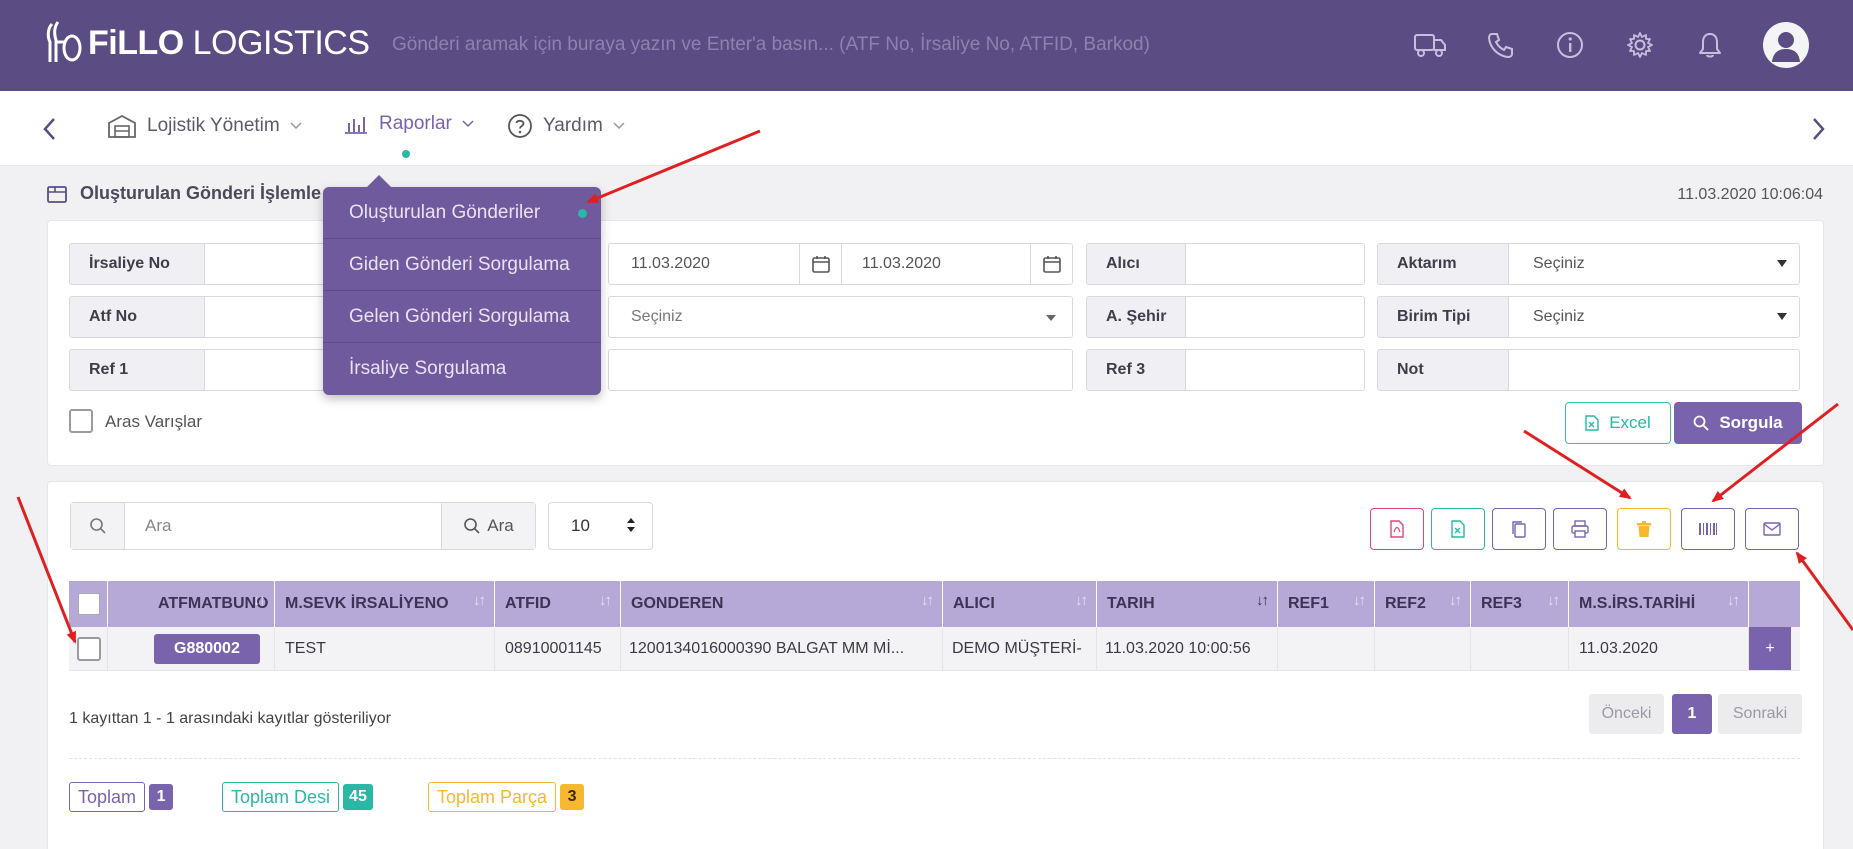 This screenshot has width=1853, height=849. What do you see at coordinates (276, 42) in the screenshot?
I see `logo-light-text: LOGISTICS` at bounding box center [276, 42].